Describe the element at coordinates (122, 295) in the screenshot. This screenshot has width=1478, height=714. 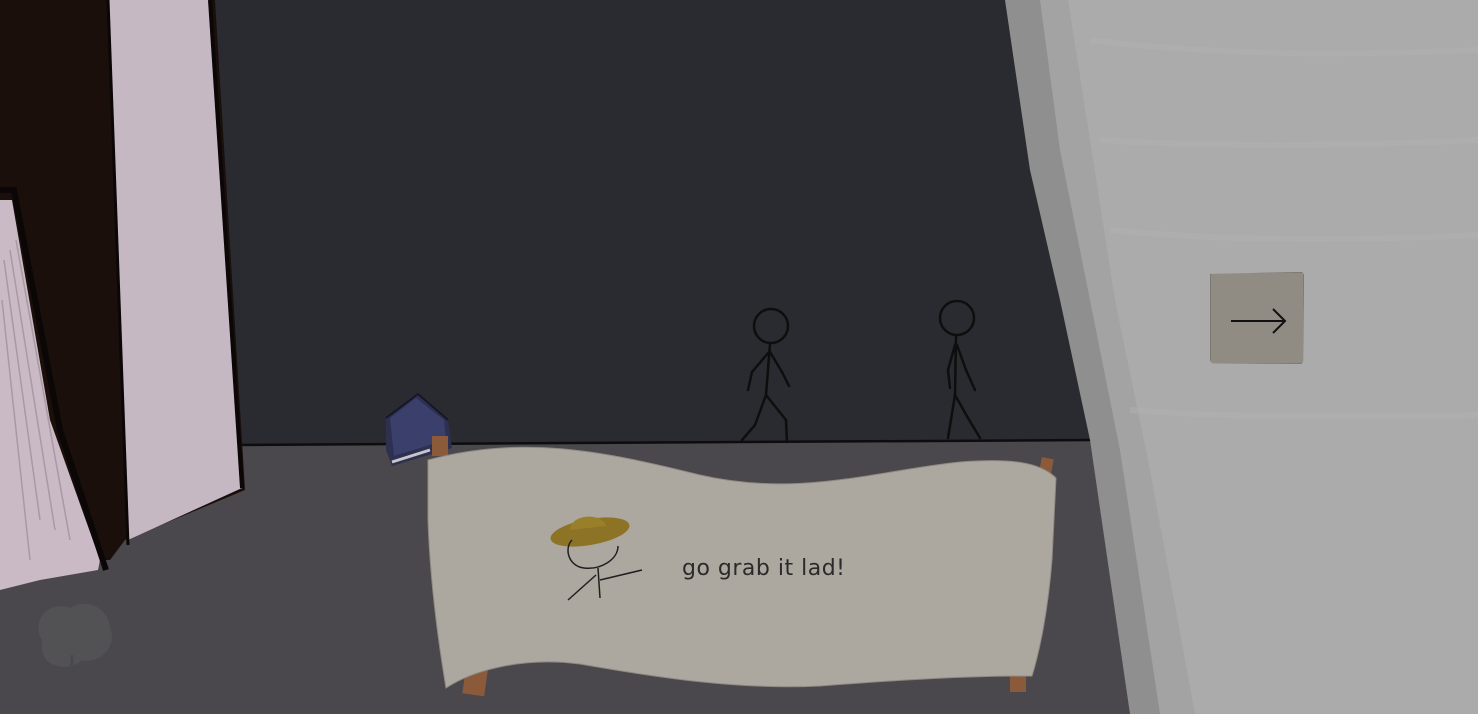
I see `giant-book` at that location.